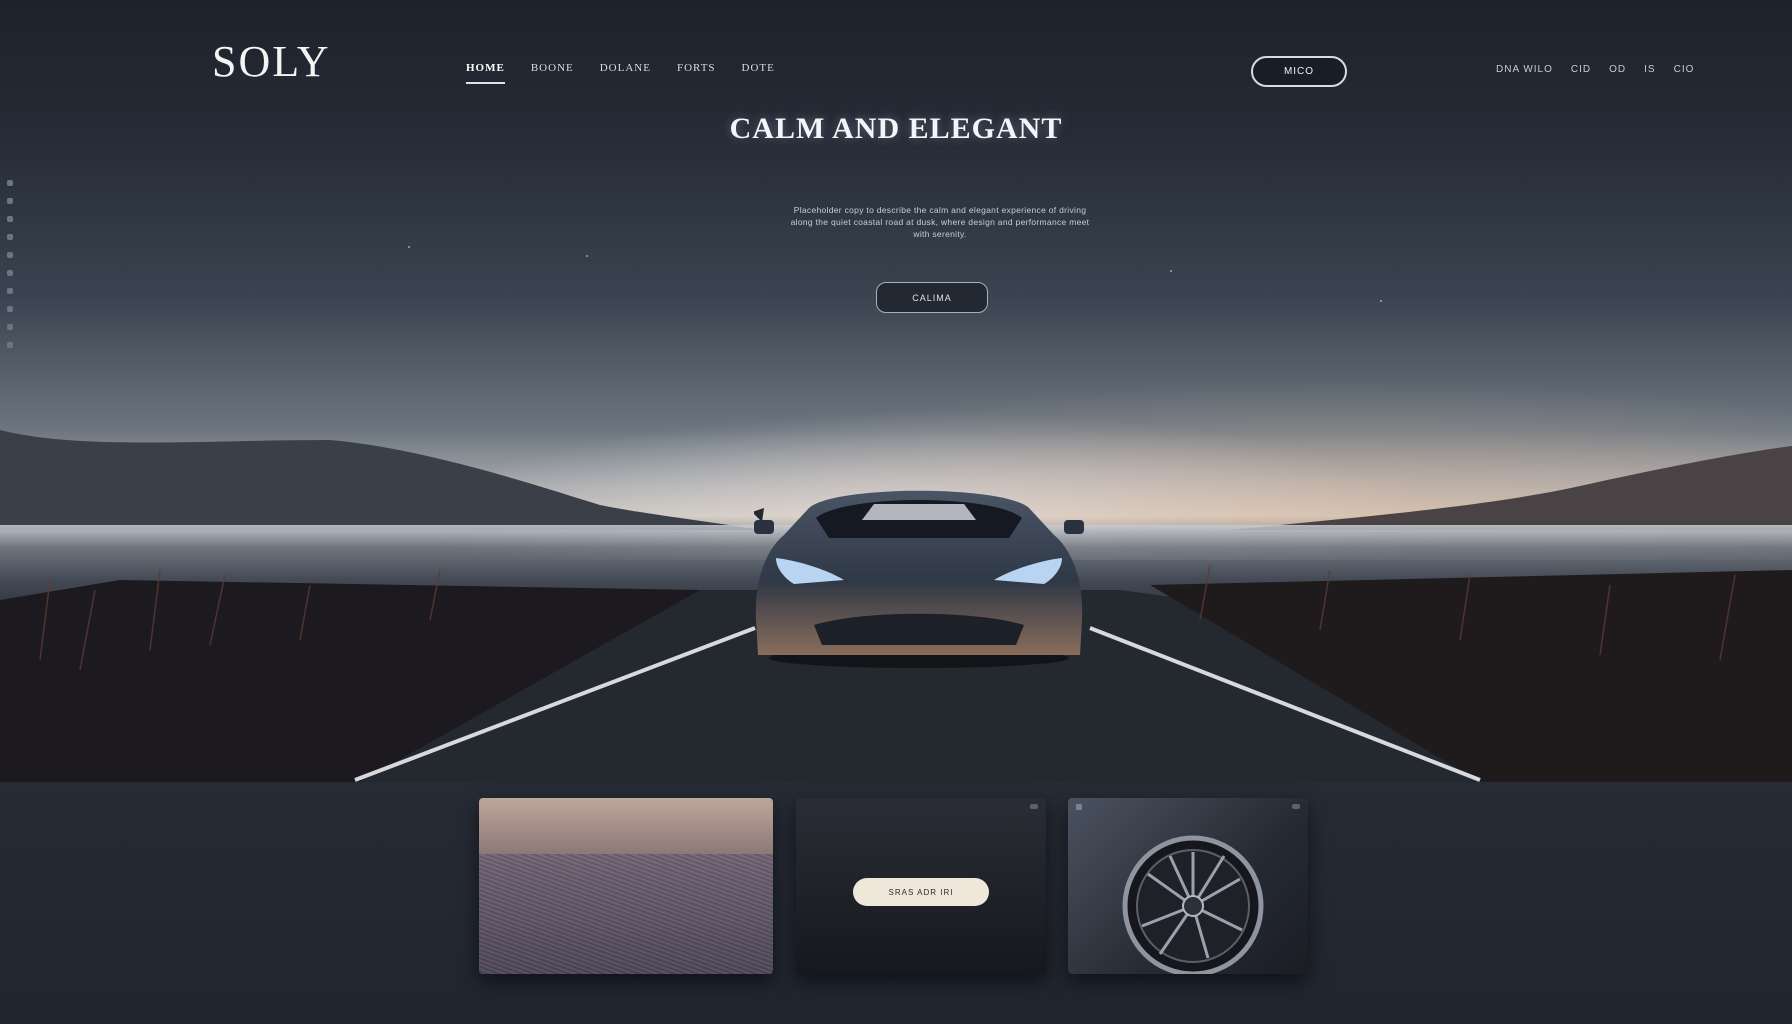  What do you see at coordinates (1684, 69) in the screenshot?
I see `utility-link: CIO` at bounding box center [1684, 69].